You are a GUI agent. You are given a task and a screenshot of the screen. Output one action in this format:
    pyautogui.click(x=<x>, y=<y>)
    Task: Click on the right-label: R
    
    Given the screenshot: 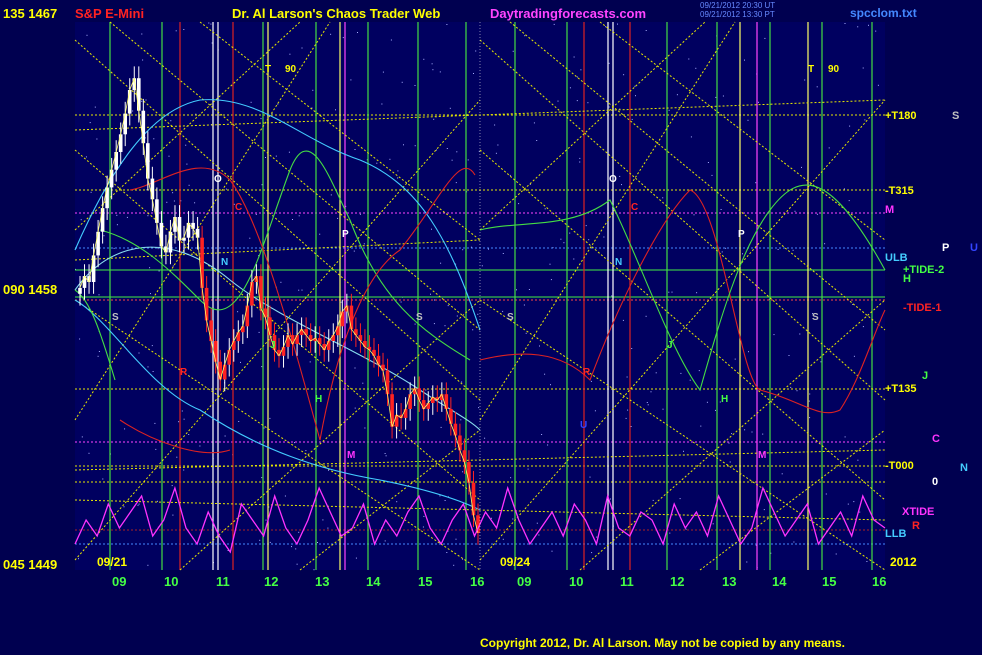 What is the action you would take?
    pyautogui.click(x=916, y=526)
    